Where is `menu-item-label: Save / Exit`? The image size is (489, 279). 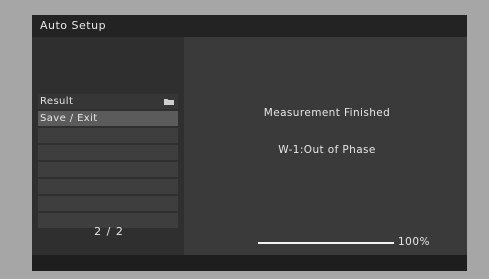 menu-item-label: Save / Exit is located at coordinates (69, 118).